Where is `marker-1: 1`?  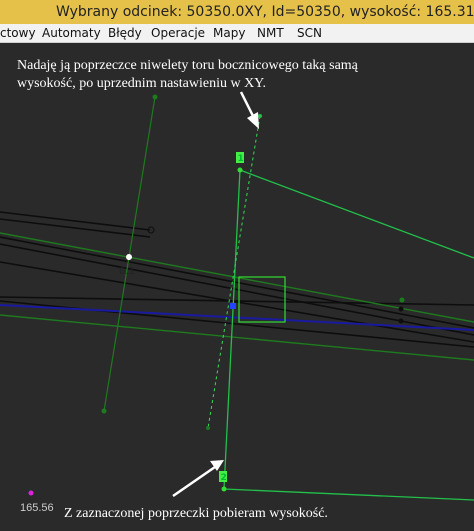
marker-1: 1 is located at coordinates (240, 158).